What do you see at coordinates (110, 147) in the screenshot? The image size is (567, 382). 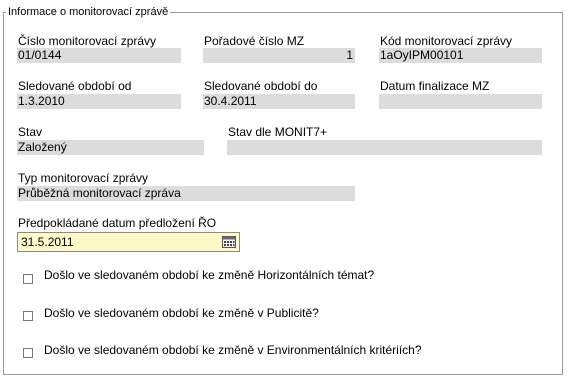 I see `stav-value: Založený` at bounding box center [110, 147].